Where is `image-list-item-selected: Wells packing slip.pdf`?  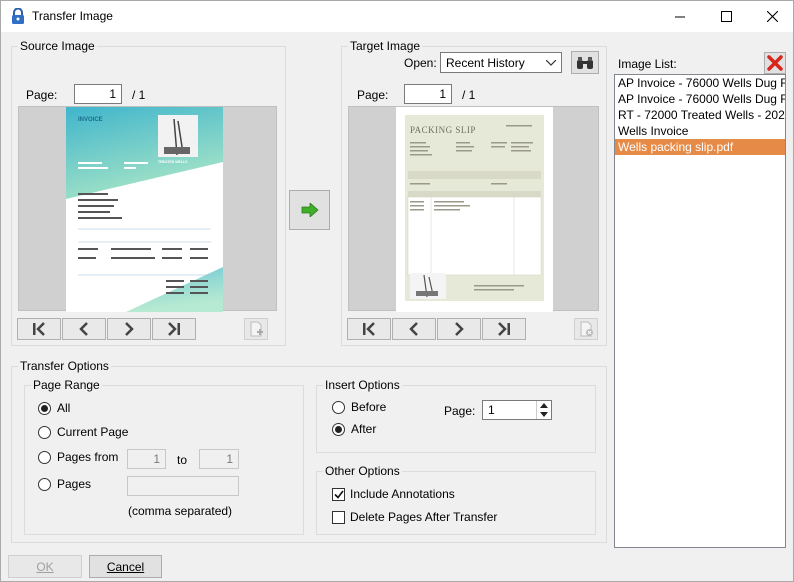 image-list-item-selected: Wells packing slip.pdf is located at coordinates (700, 147).